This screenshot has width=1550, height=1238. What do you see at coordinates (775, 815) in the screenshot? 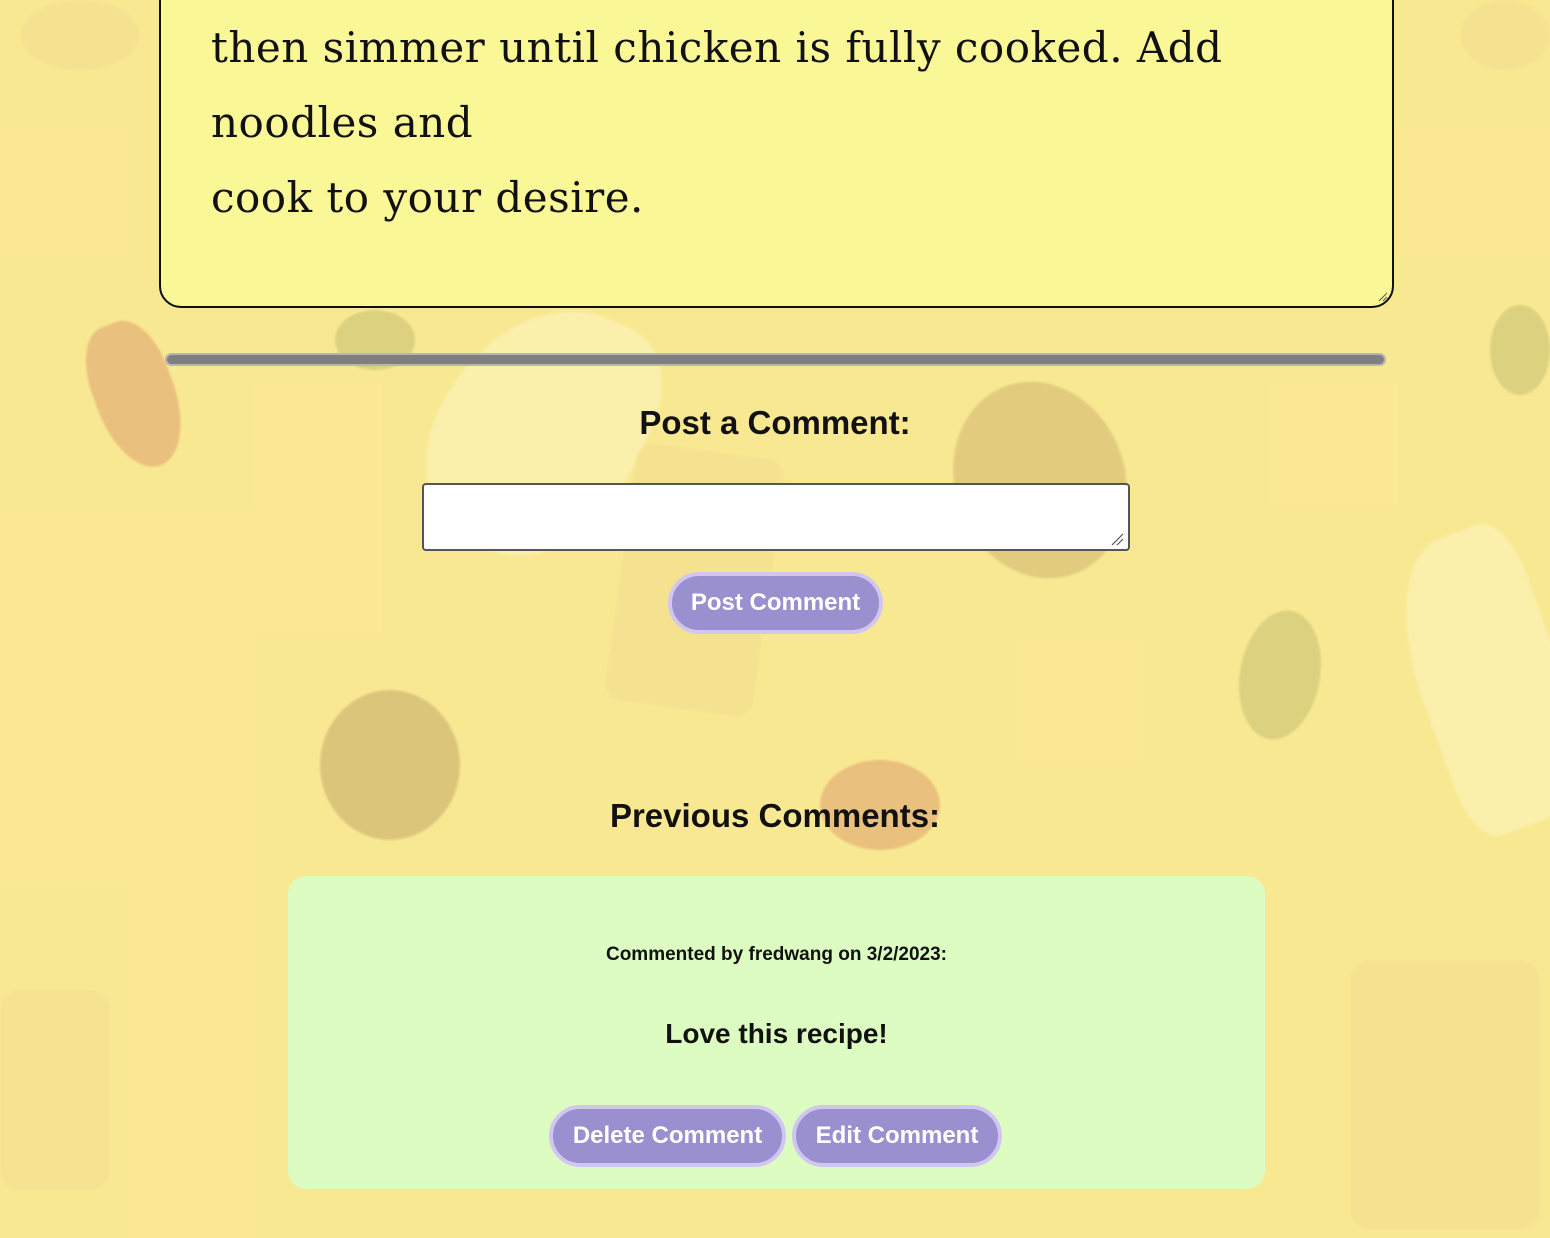
I see `previous-comments-heading: Previous Comments:` at bounding box center [775, 815].